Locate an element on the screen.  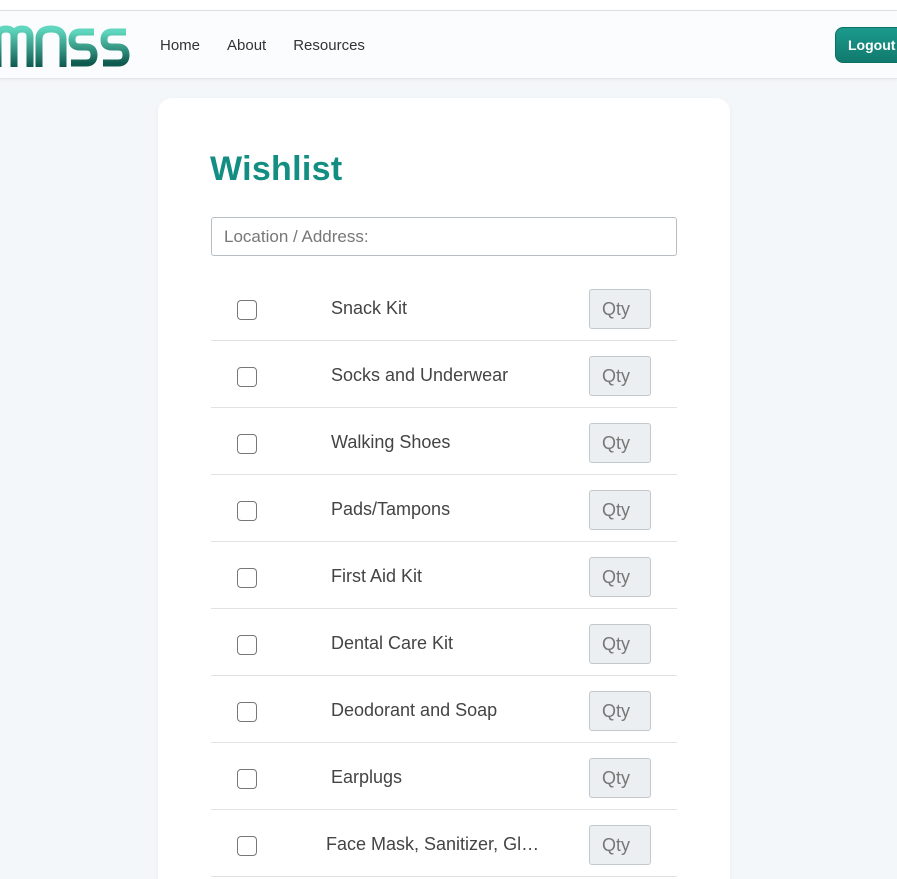
location-input is located at coordinates (444, 236).